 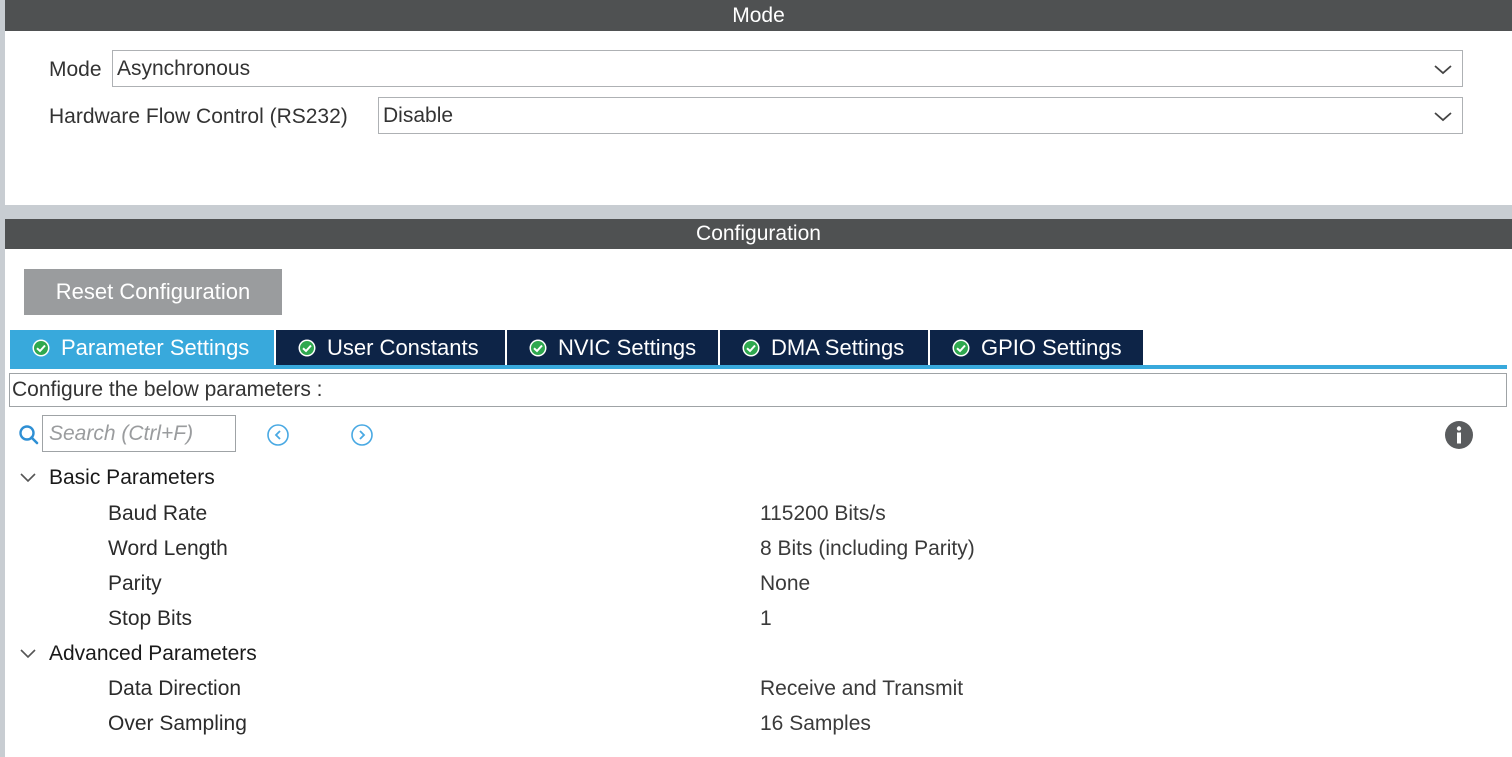 What do you see at coordinates (627, 347) in the screenshot?
I see `tab-label: NVIC Settings` at bounding box center [627, 347].